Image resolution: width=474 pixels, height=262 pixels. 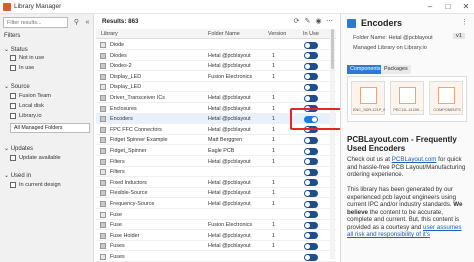 I want to click on details-tabs: Components Packages, so click(x=407, y=69).